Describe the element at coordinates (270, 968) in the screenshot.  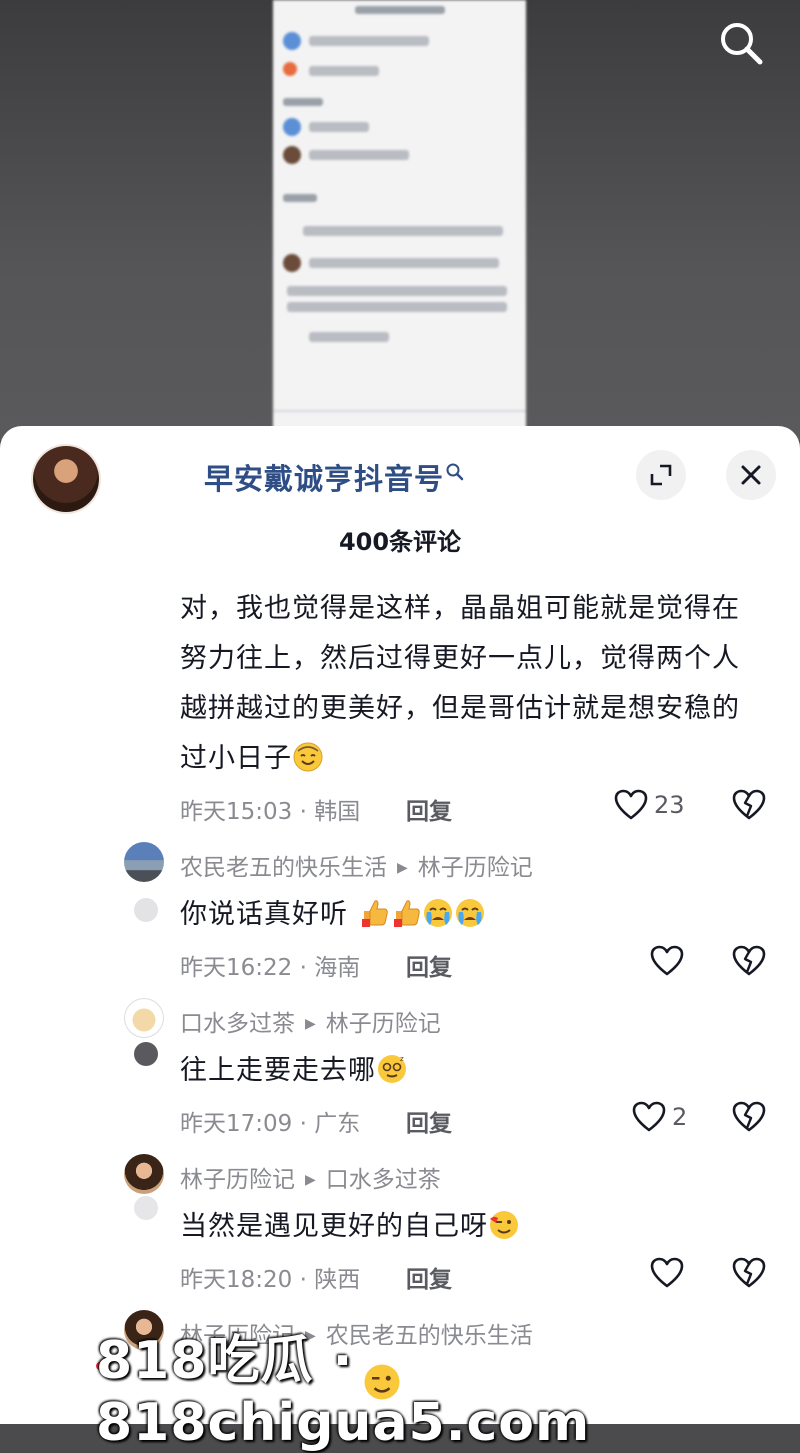
I see `reply-meta: 昨天16:22 · 海南` at that location.